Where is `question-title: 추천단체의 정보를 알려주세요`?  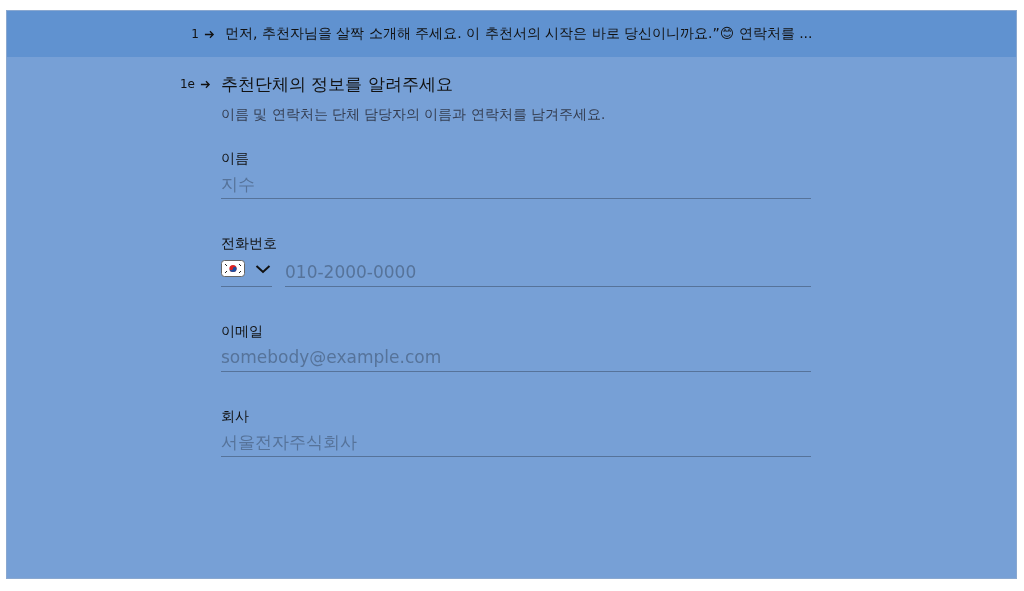 question-title: 추천단체의 정보를 알려주세요 is located at coordinates (337, 84).